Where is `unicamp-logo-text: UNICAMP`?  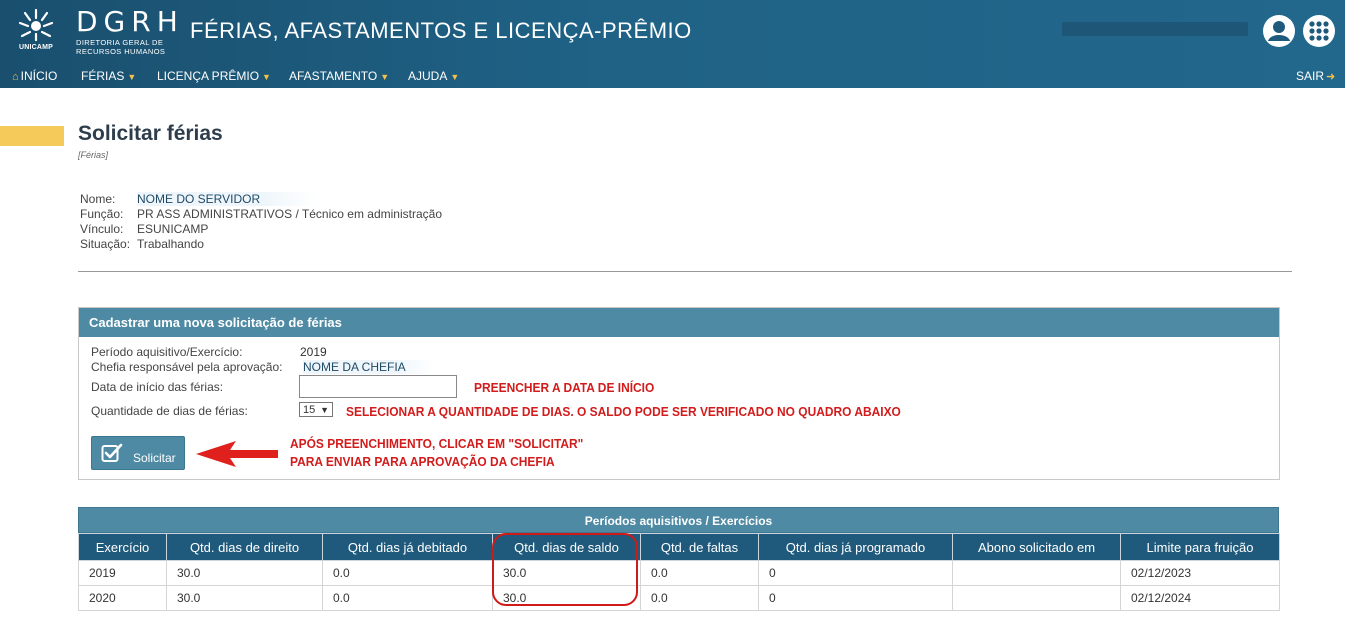 unicamp-logo-text: UNICAMP is located at coordinates (36, 47).